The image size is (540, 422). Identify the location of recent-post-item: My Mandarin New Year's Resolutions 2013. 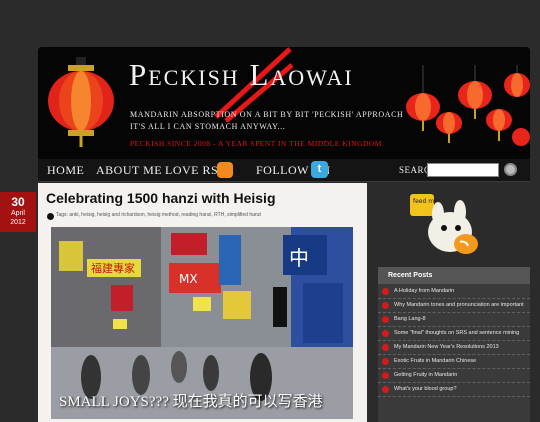
(454, 348).